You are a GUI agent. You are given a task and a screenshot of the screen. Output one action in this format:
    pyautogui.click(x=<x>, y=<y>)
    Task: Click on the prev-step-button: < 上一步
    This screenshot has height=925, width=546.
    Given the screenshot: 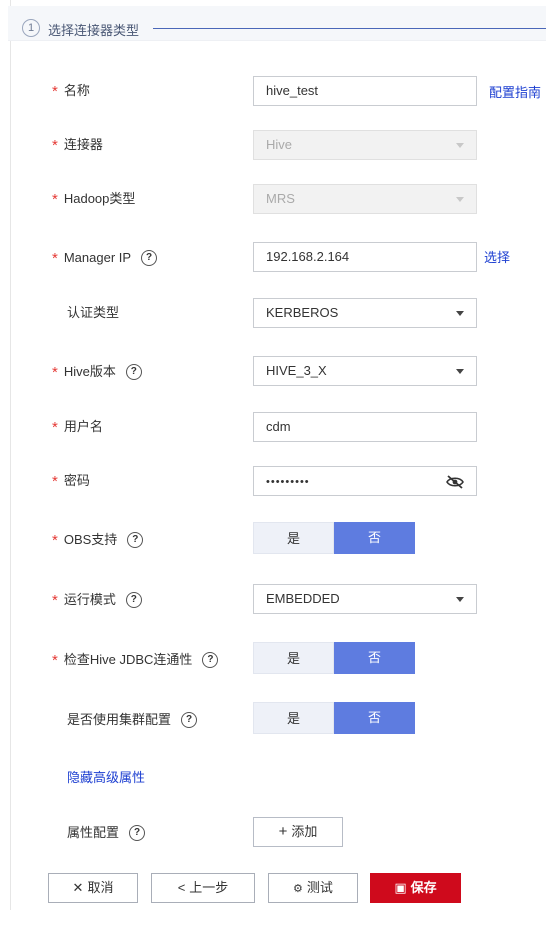 What is the action you would take?
    pyautogui.click(x=203, y=888)
    